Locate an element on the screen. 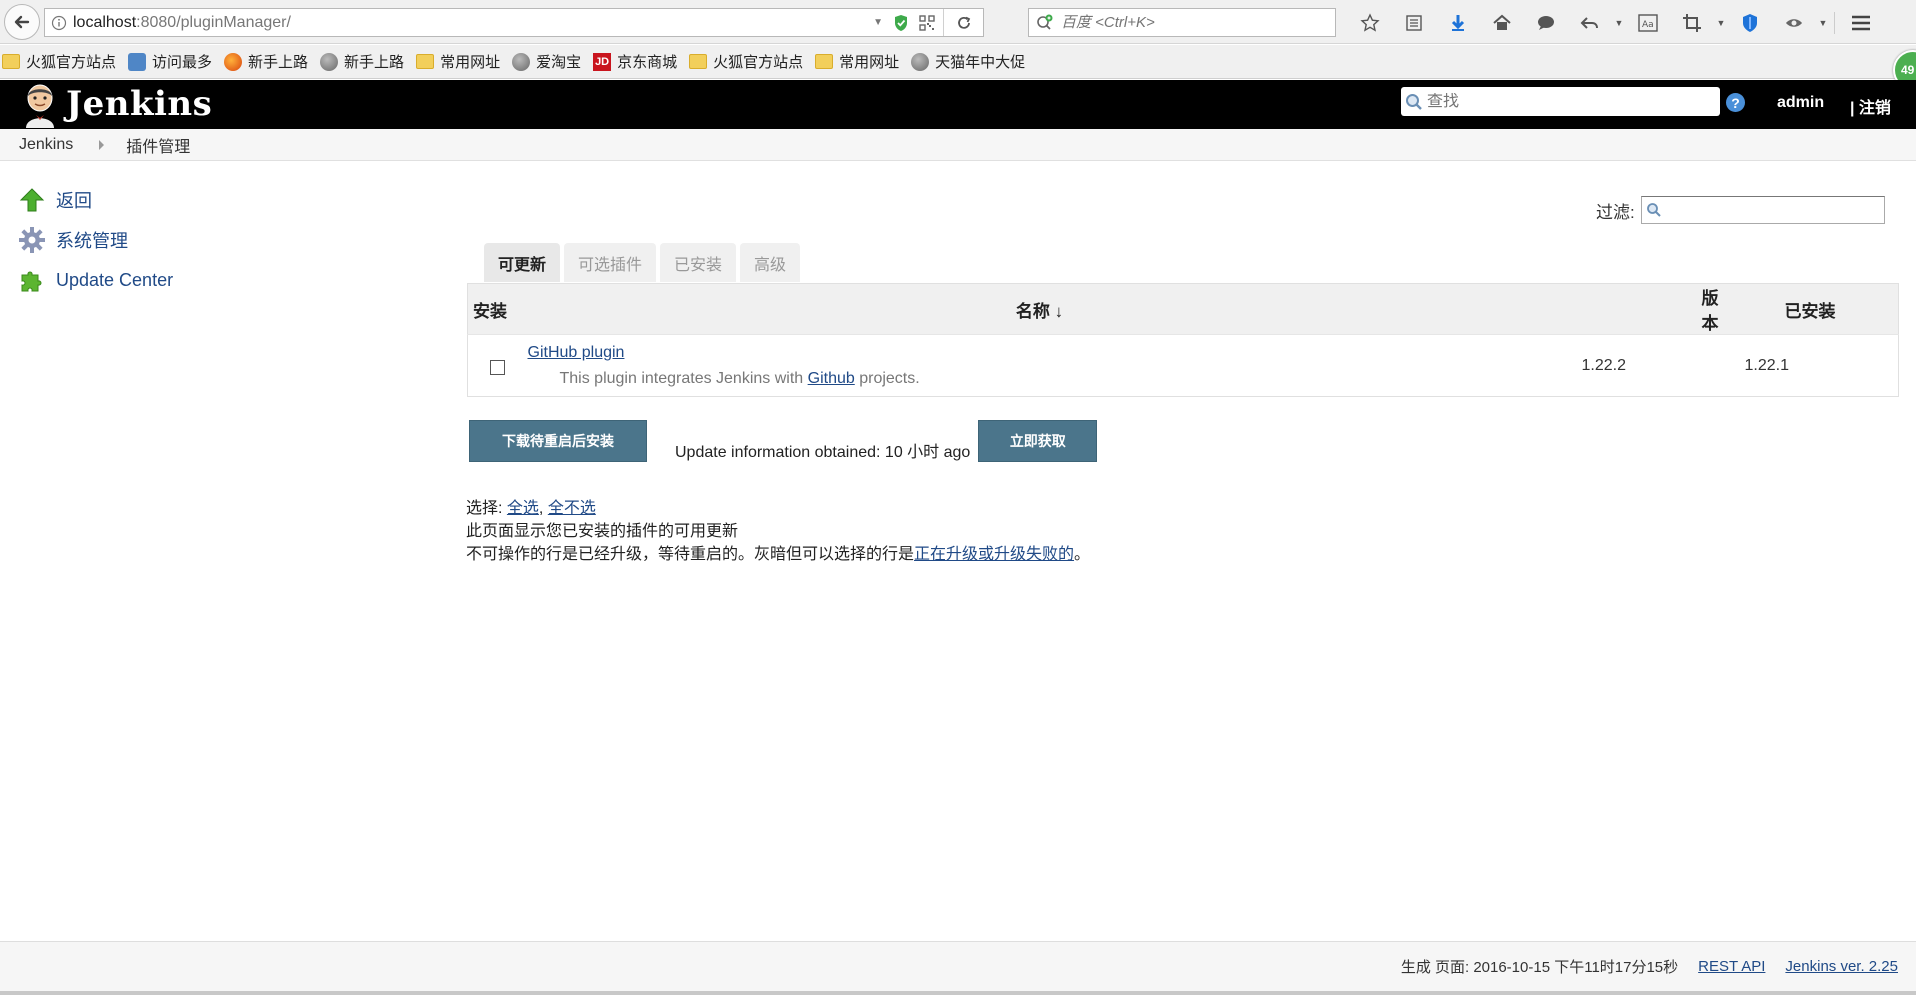  security-shield-icon is located at coordinates (1750, 22).